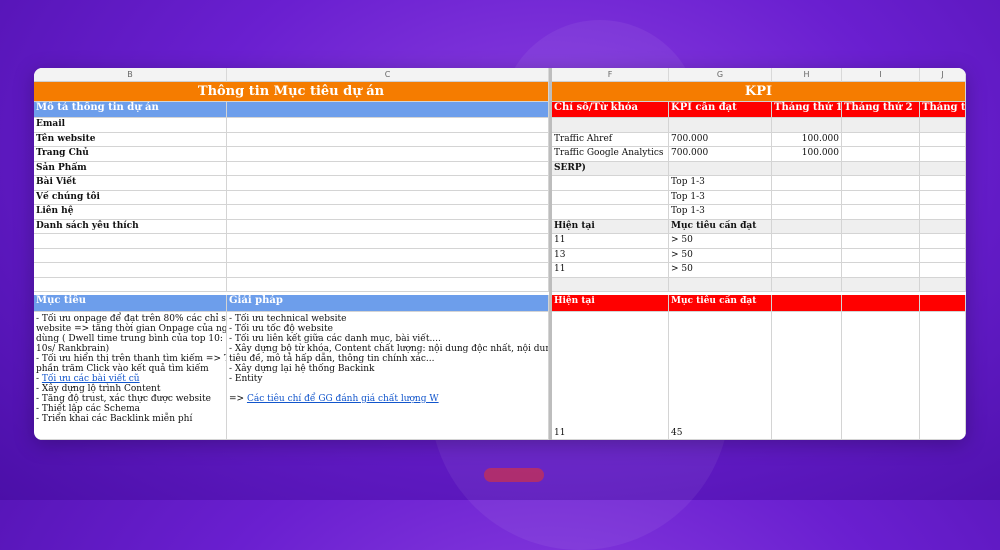  I want to click on project-field-label: Danh sách yêu thích, so click(130, 226).